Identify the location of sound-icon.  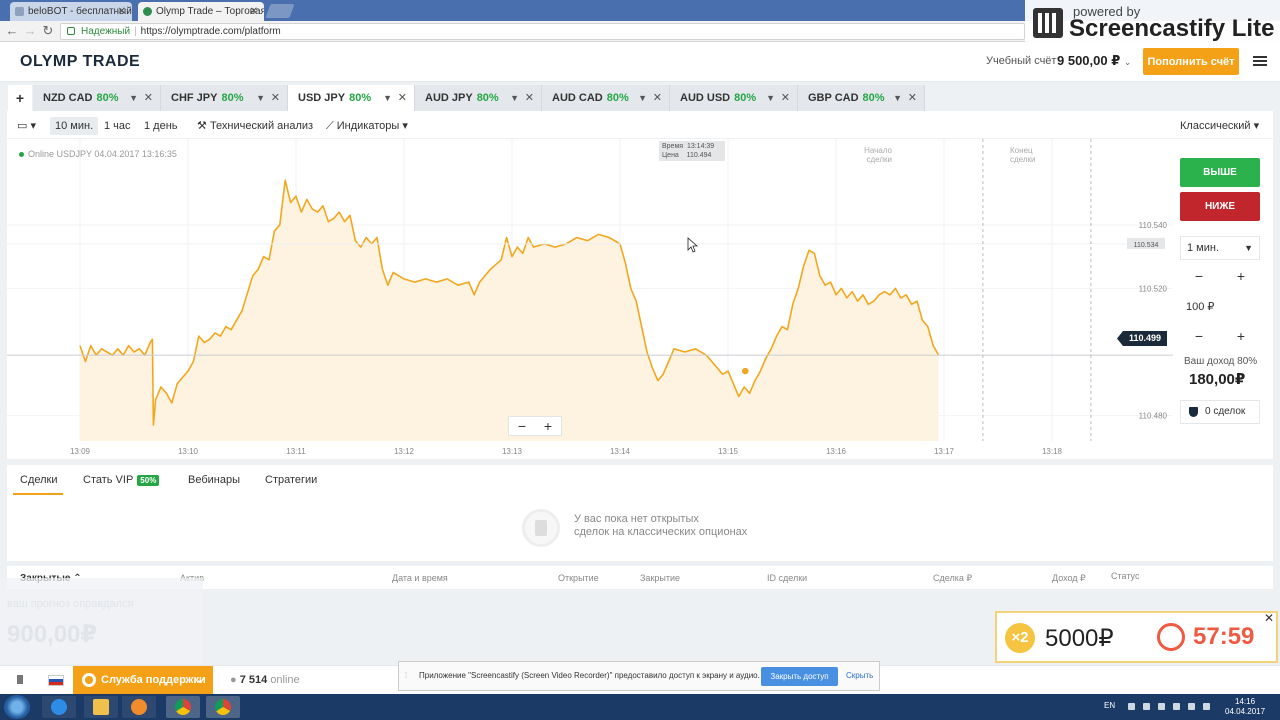
(20, 679).